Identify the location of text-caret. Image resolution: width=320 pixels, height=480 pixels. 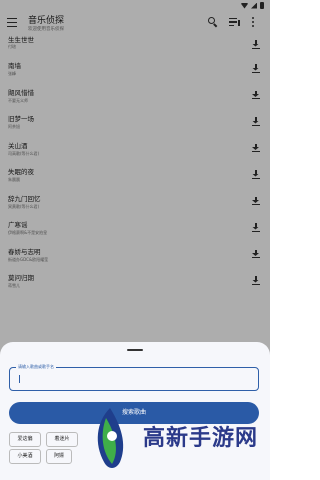
(19, 379).